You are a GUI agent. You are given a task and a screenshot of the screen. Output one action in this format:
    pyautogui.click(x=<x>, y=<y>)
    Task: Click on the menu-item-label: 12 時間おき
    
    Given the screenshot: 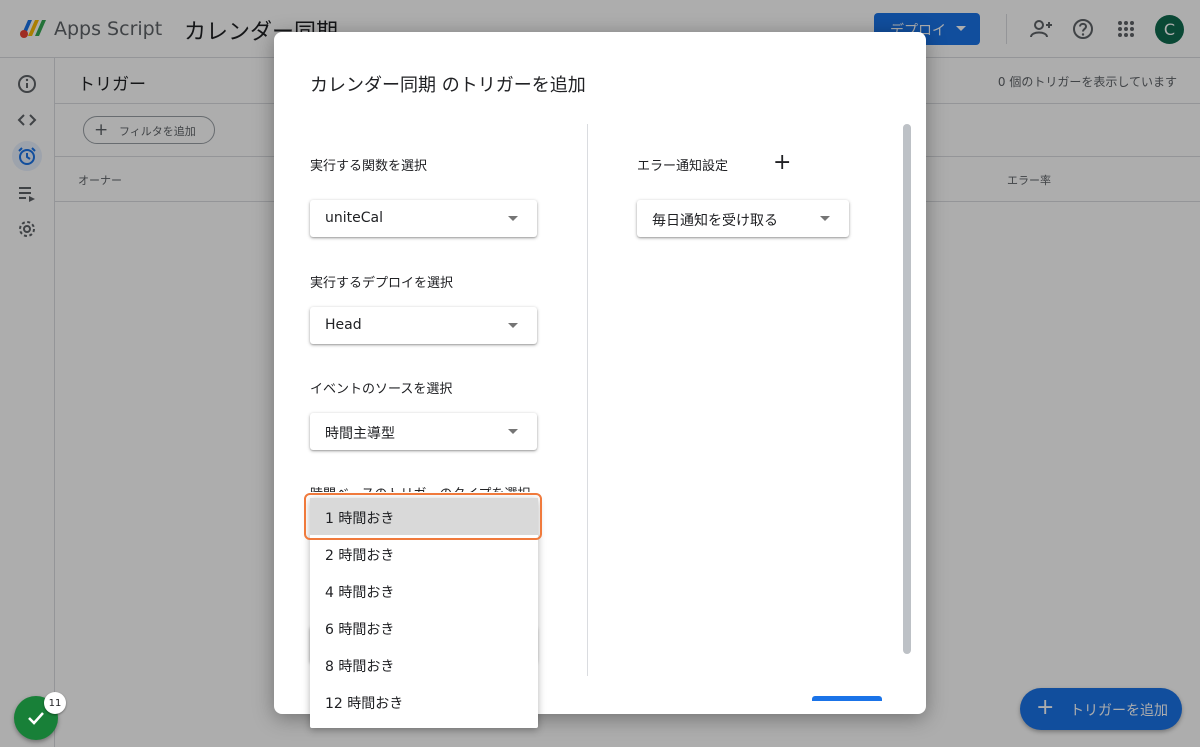 What is the action you would take?
    pyautogui.click(x=364, y=704)
    